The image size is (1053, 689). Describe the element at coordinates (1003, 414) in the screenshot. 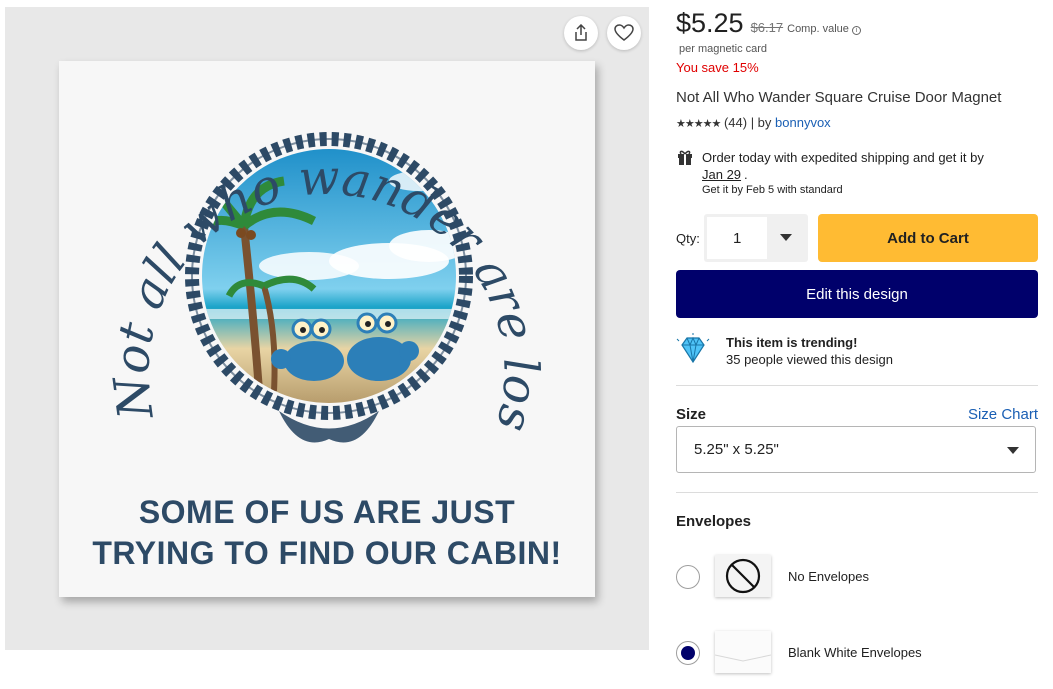

I see `size-chart-link: Size Chart` at that location.